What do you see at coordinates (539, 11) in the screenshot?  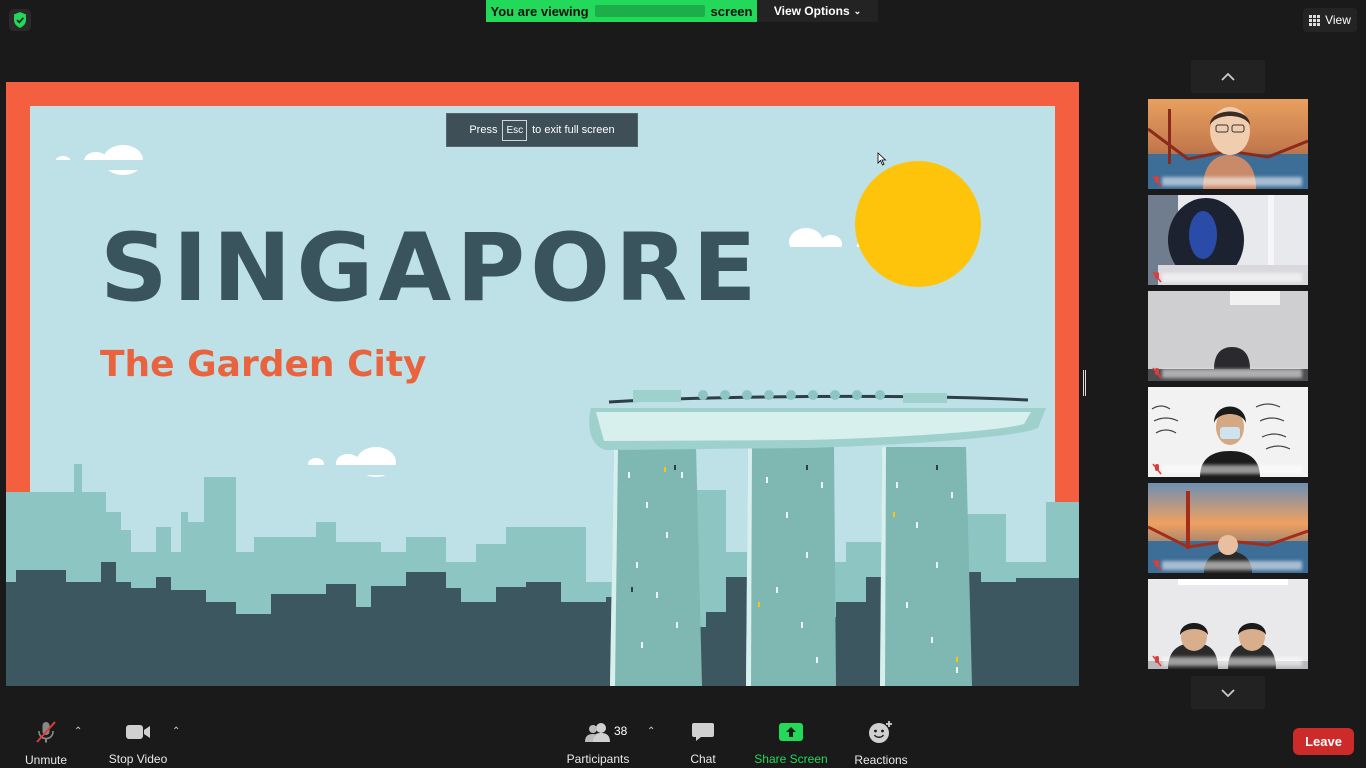 I see `viewing-prefix: You are viewing` at bounding box center [539, 11].